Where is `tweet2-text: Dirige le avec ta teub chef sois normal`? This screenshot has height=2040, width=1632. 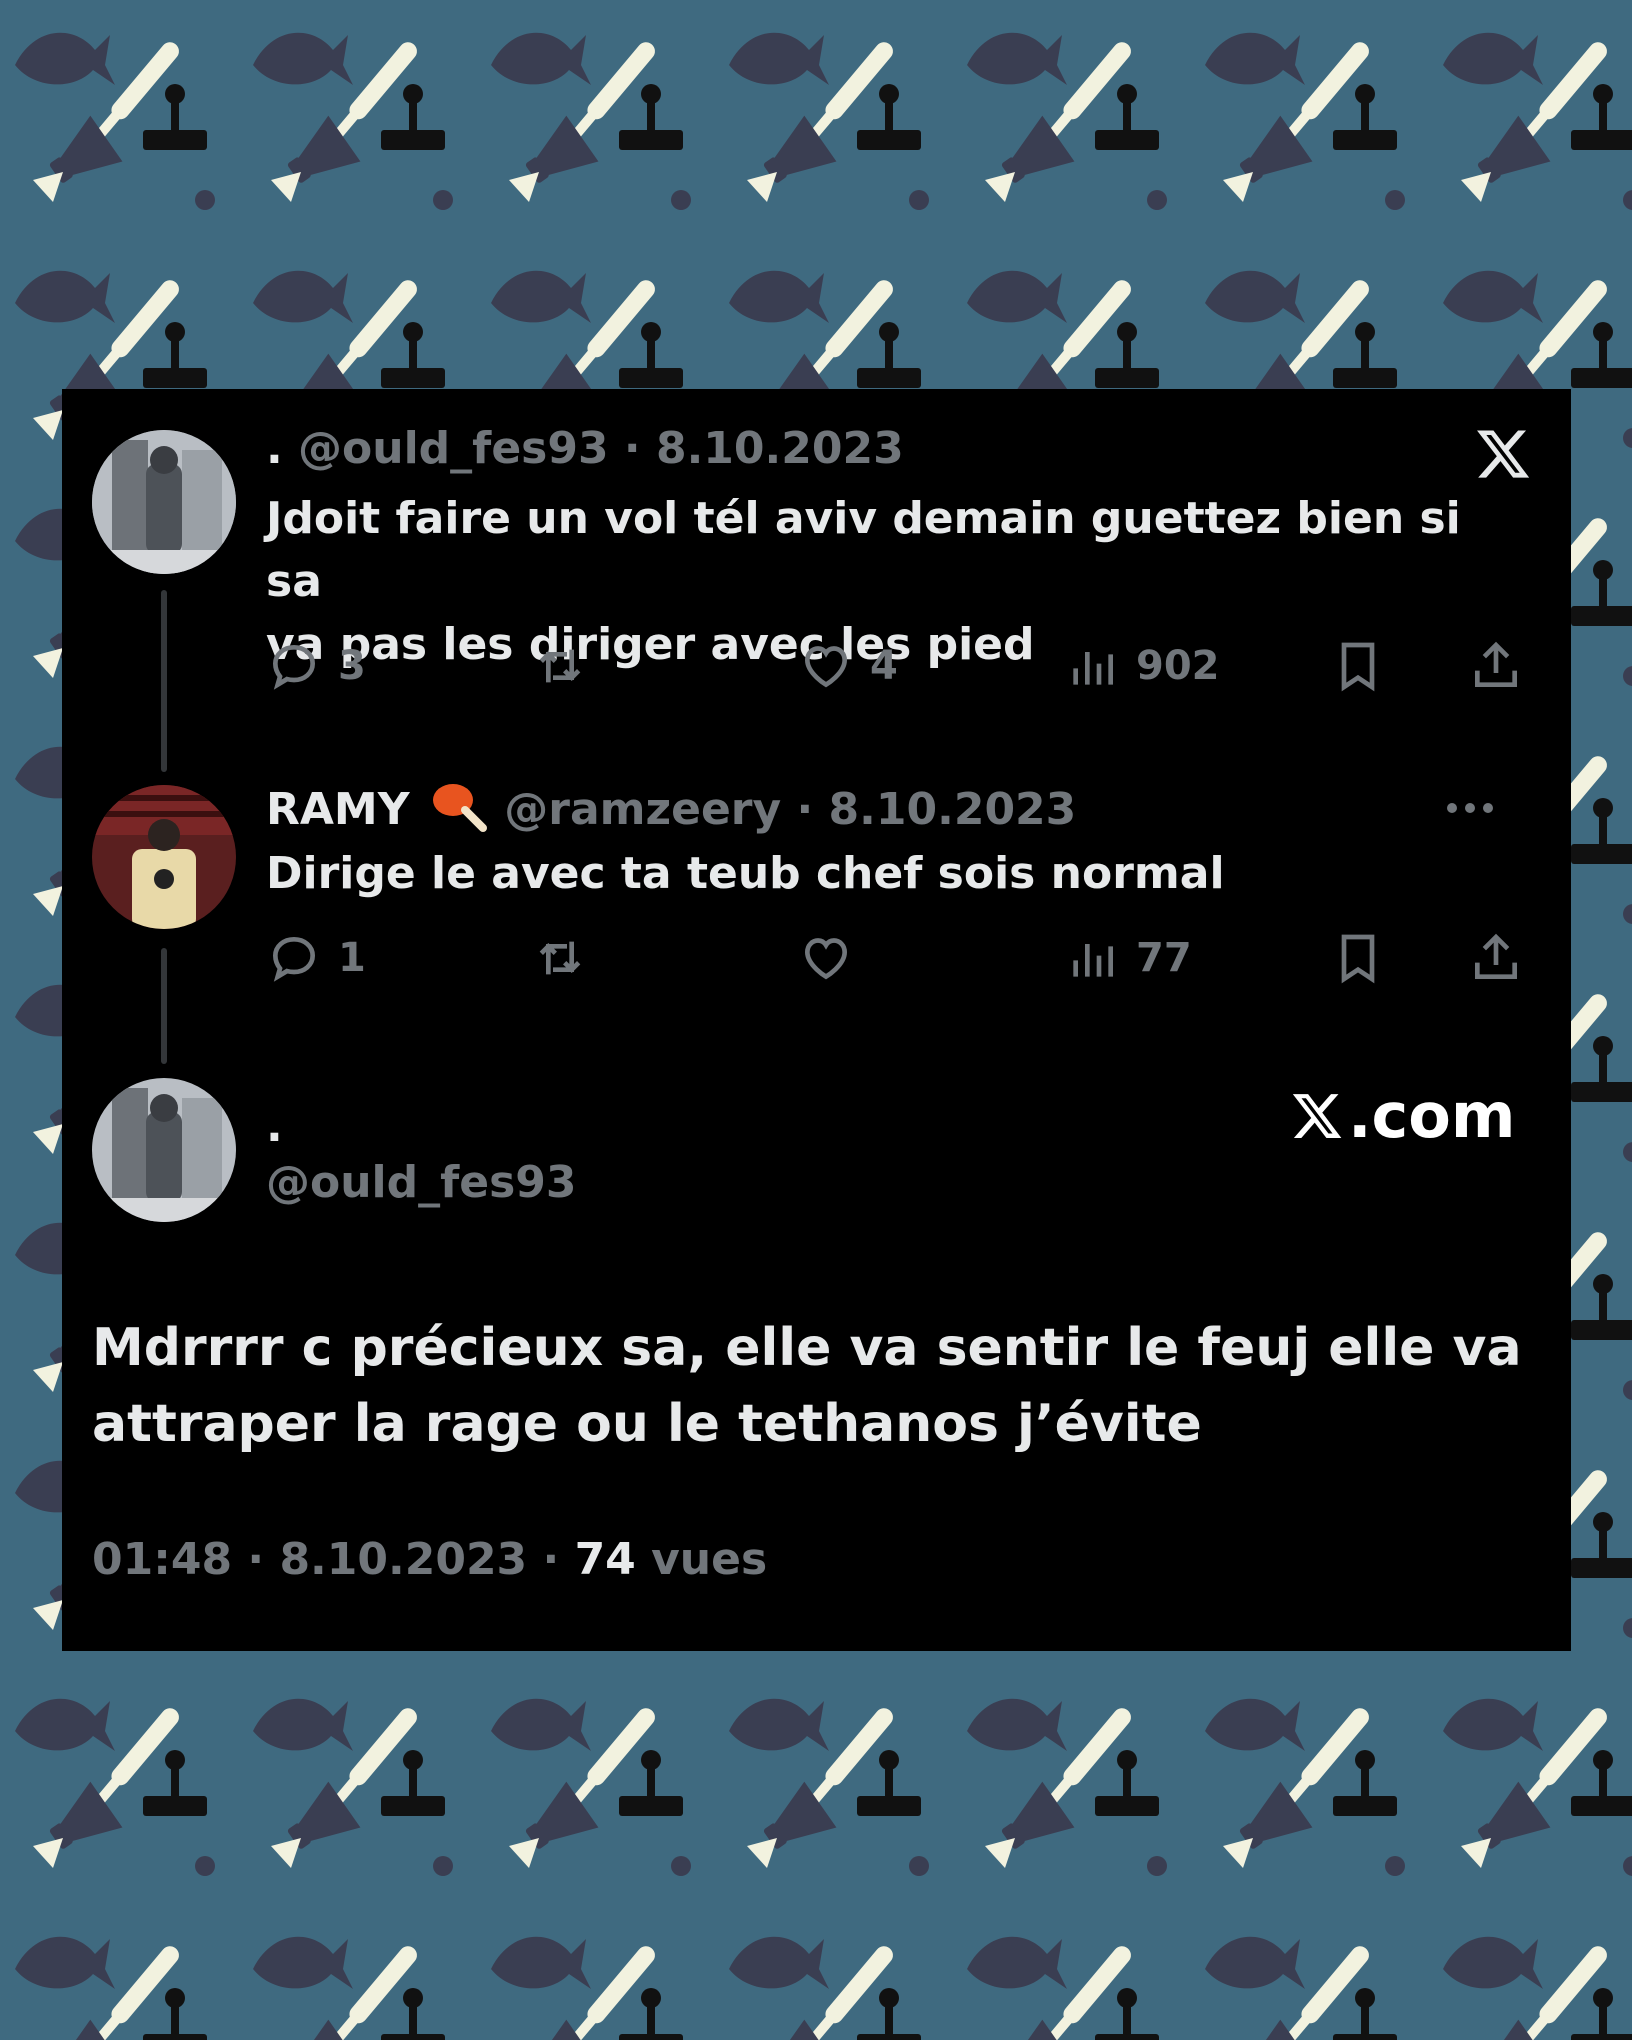 tweet2-text: Dirige le avec ta teub chef sois normal is located at coordinates (745, 873).